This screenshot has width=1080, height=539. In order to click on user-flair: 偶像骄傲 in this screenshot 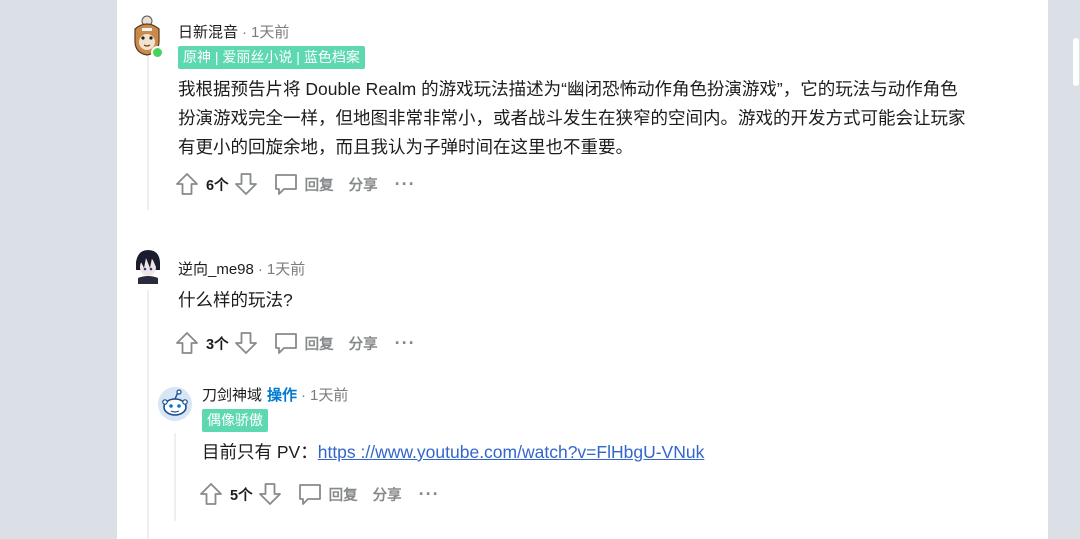, I will do `click(235, 420)`.